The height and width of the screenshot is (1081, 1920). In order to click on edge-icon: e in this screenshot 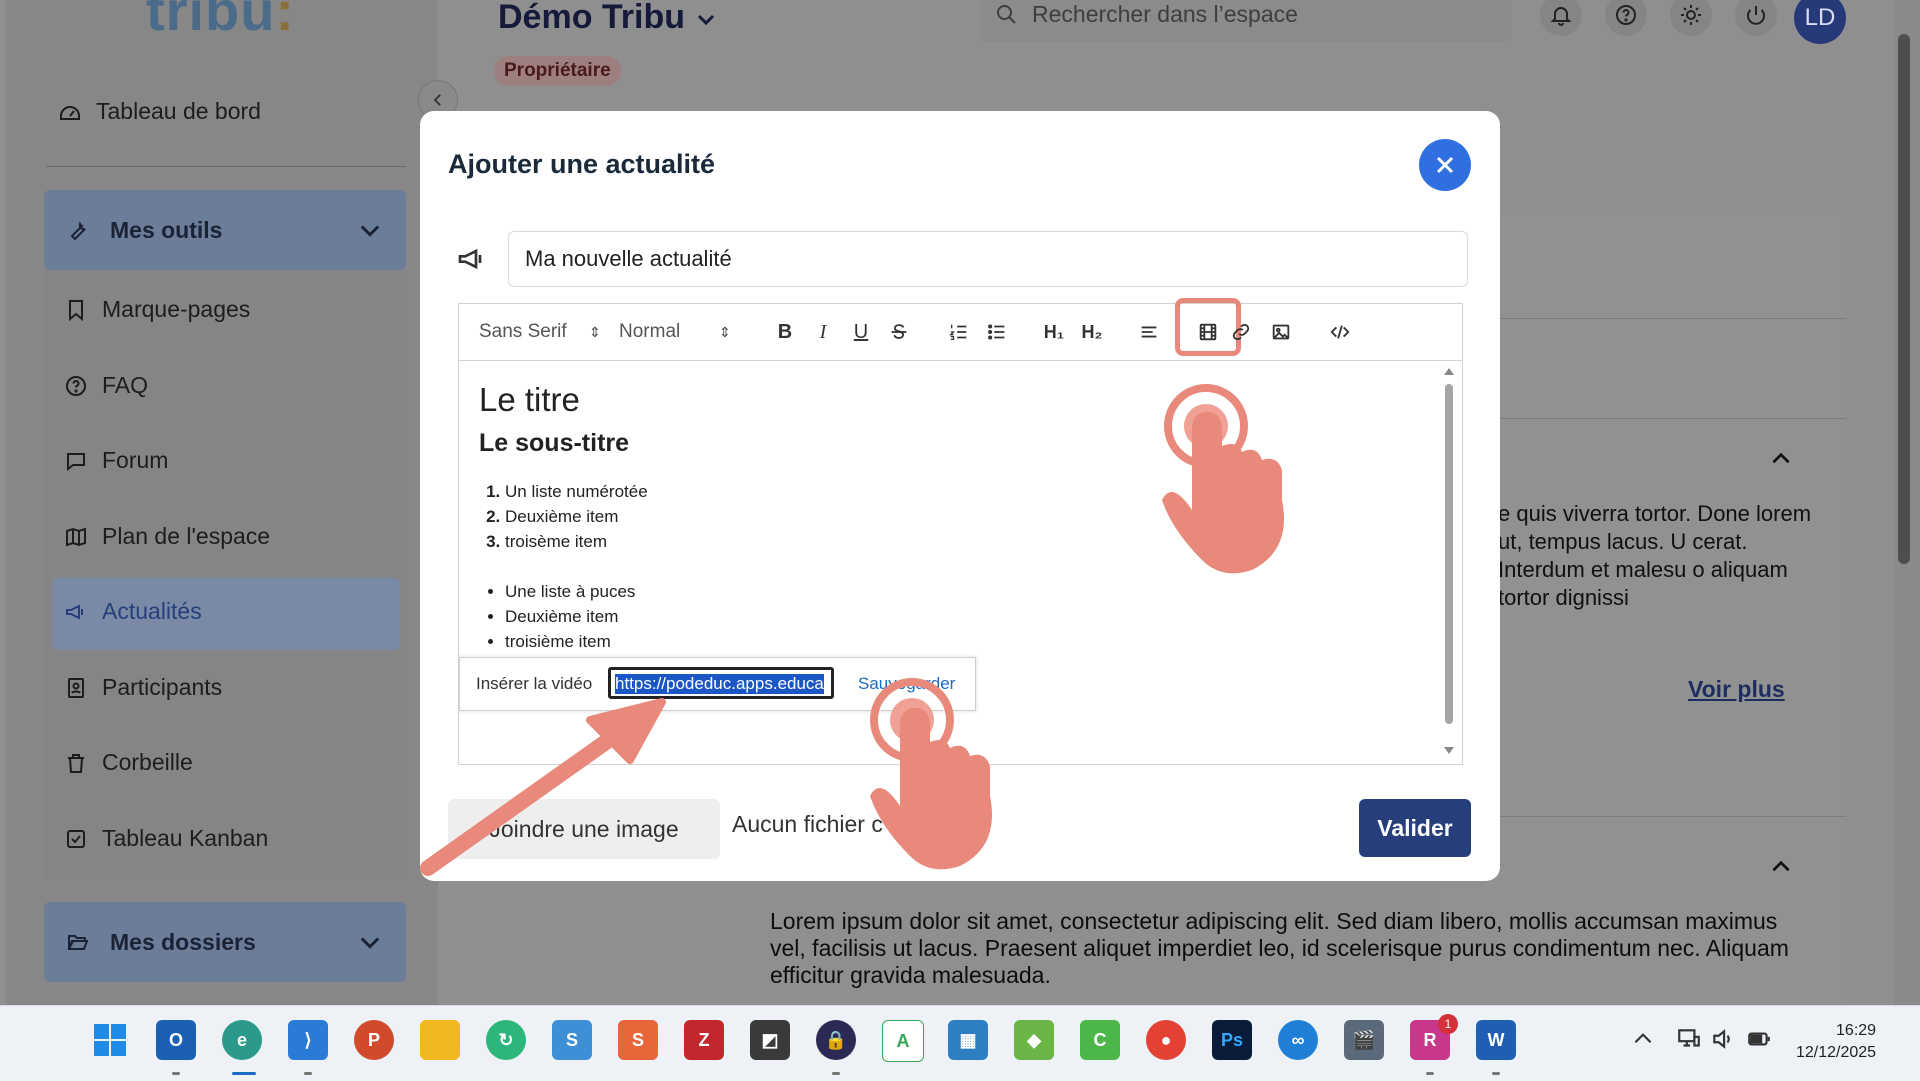, I will do `click(242, 1040)`.